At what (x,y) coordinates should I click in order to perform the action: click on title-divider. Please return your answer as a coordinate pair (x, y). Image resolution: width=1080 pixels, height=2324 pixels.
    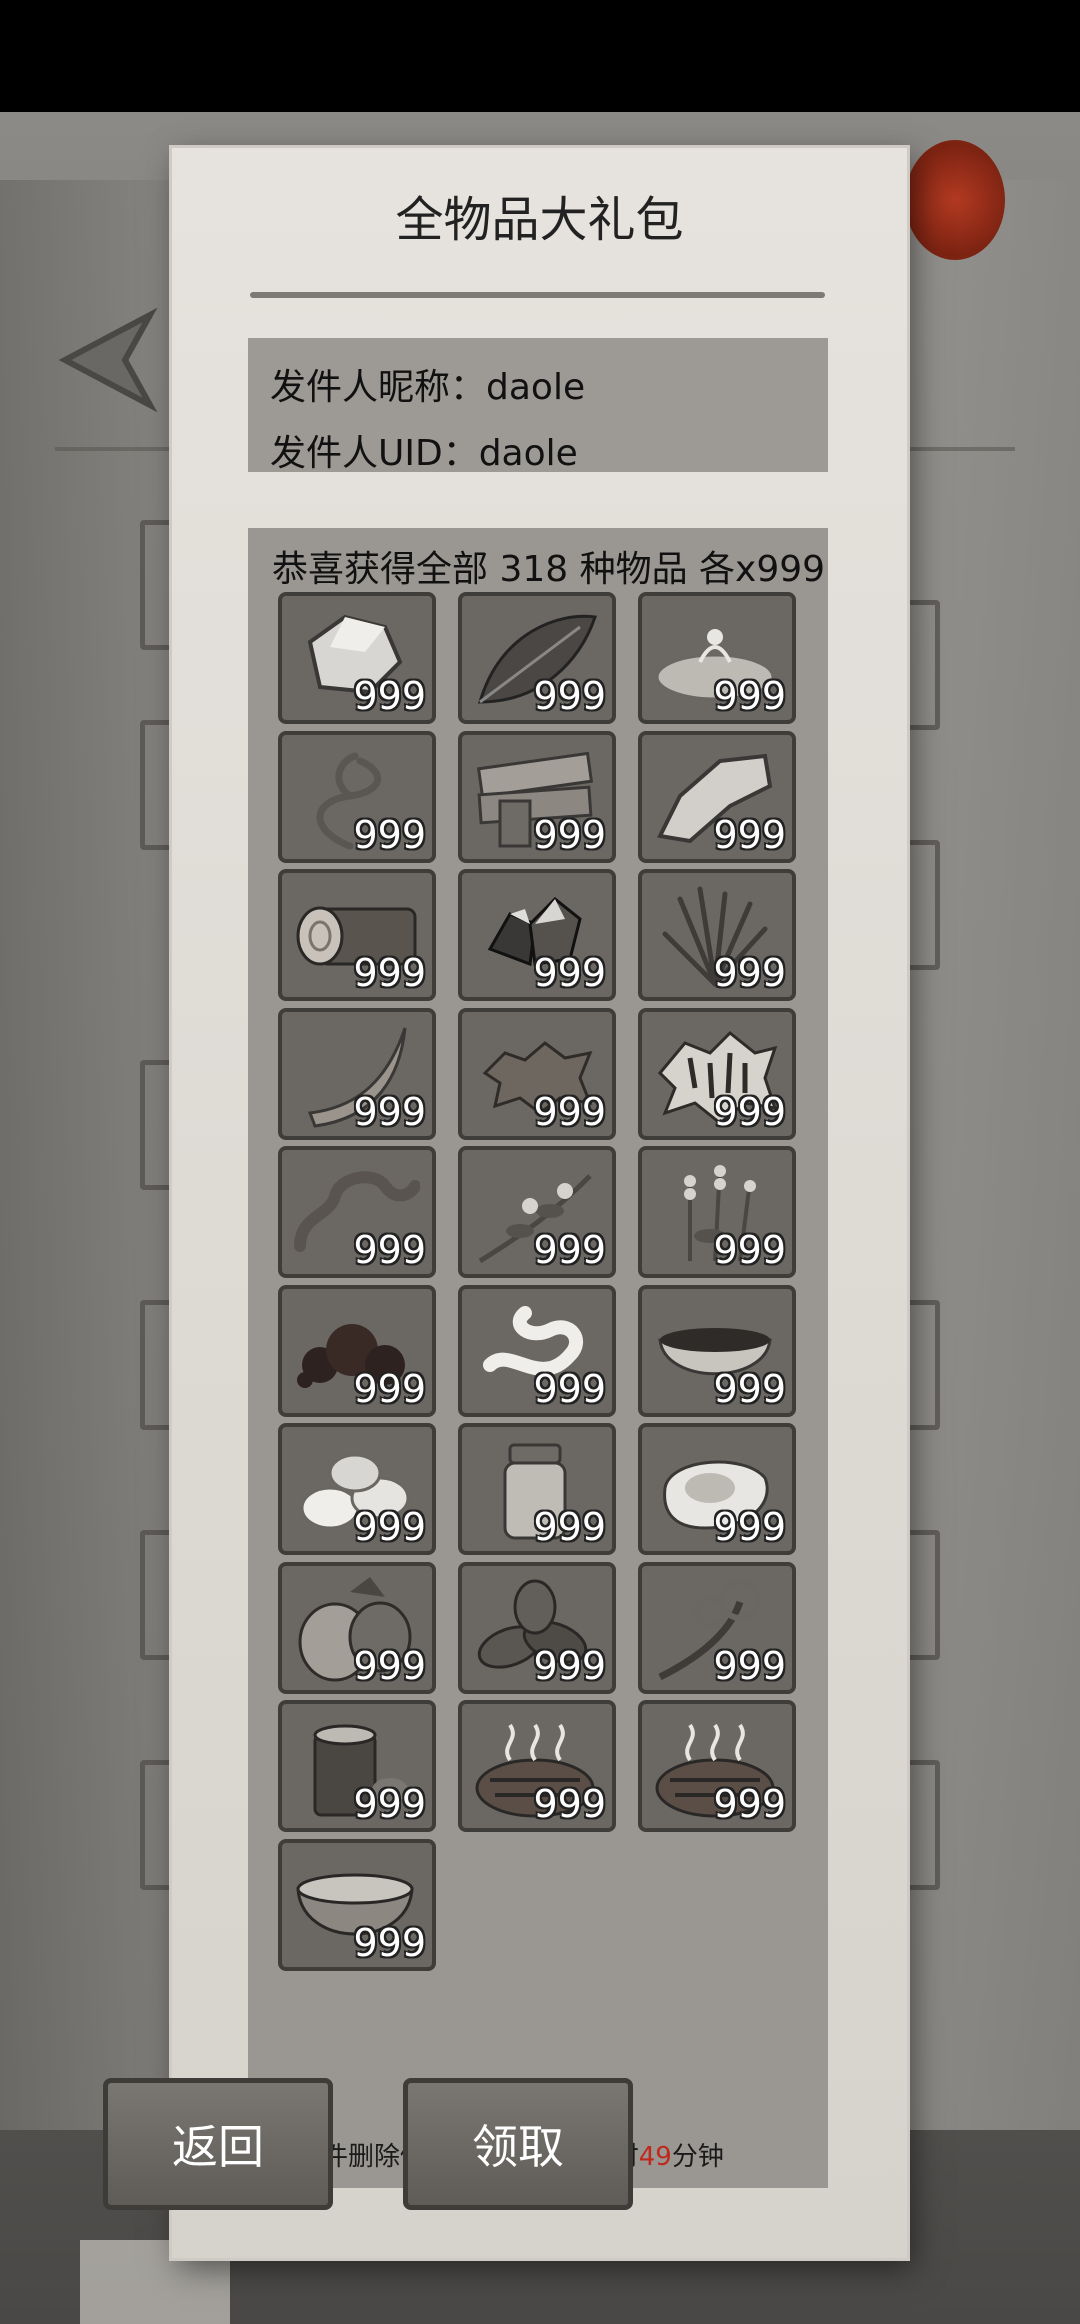
    Looking at the image, I should click on (537, 295).